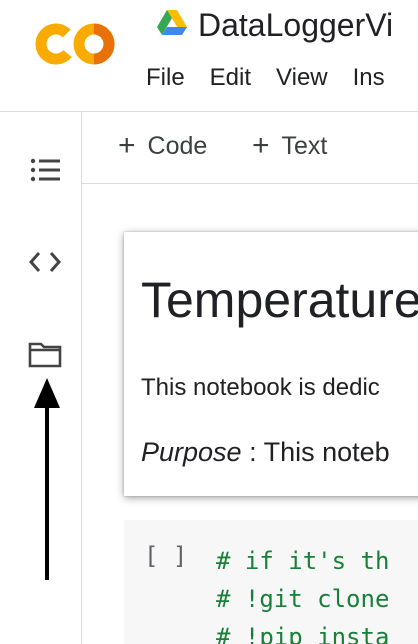  Describe the element at coordinates (315, 452) in the screenshot. I see `purpose-text: : This noteb` at that location.